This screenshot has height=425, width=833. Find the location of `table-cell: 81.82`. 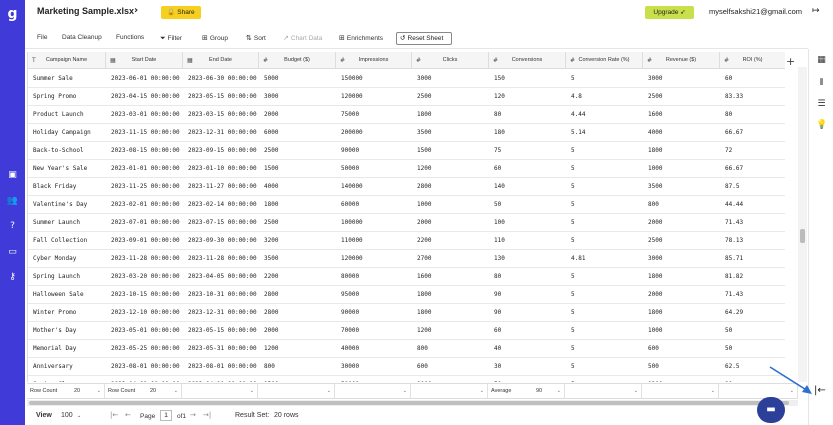

table-cell: 81.82 is located at coordinates (752, 277).